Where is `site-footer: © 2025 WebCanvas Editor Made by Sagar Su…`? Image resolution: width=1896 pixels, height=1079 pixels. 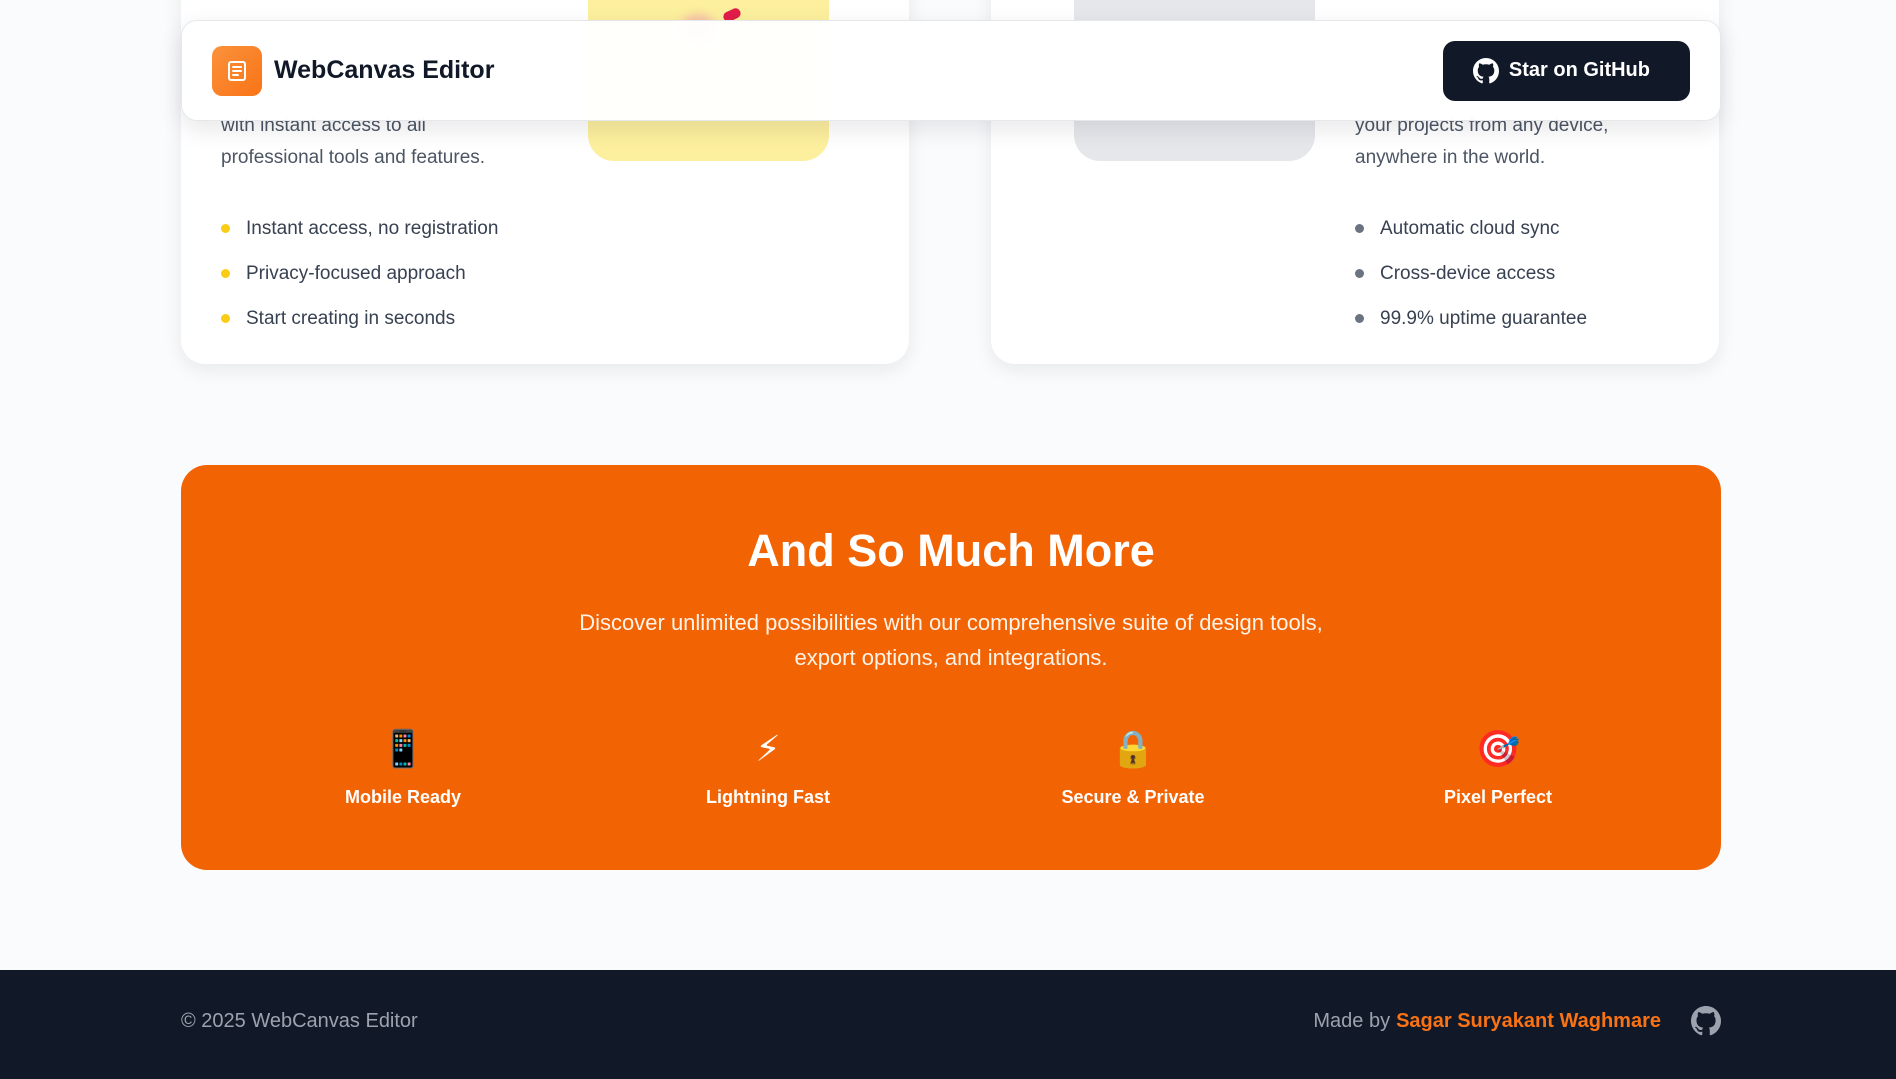 site-footer: © 2025 WebCanvas Editor Made by Sagar Su… is located at coordinates (948, 1024).